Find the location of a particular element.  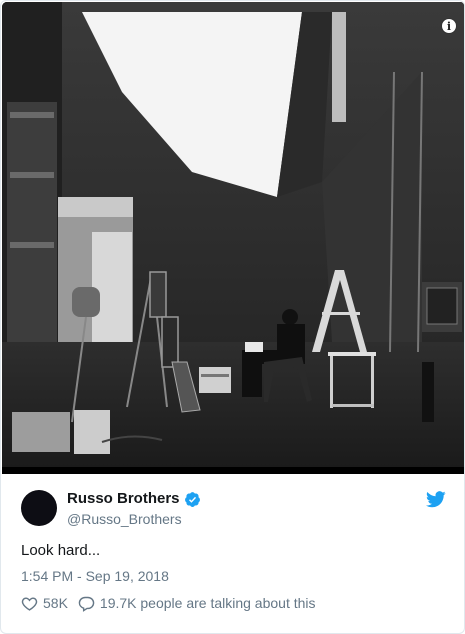

author-name-row: Russo Brothers is located at coordinates (134, 499).